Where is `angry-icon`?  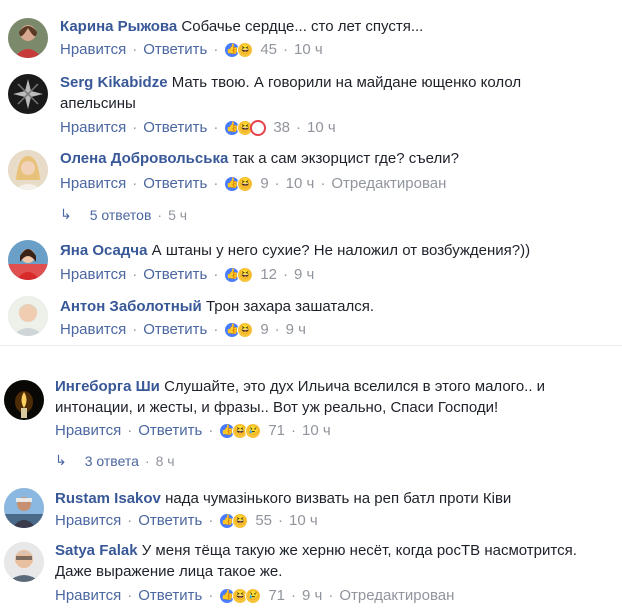
angry-icon is located at coordinates (258, 128).